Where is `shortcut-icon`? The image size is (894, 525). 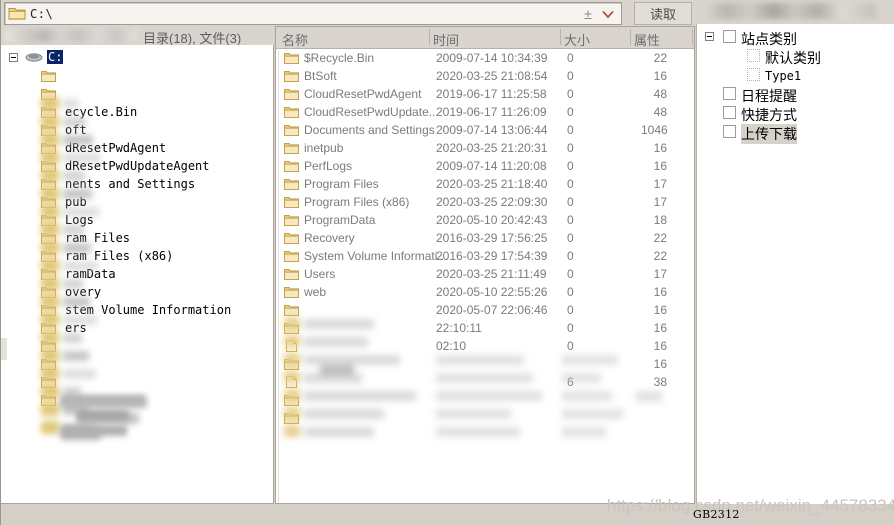
shortcut-icon is located at coordinates (729, 112).